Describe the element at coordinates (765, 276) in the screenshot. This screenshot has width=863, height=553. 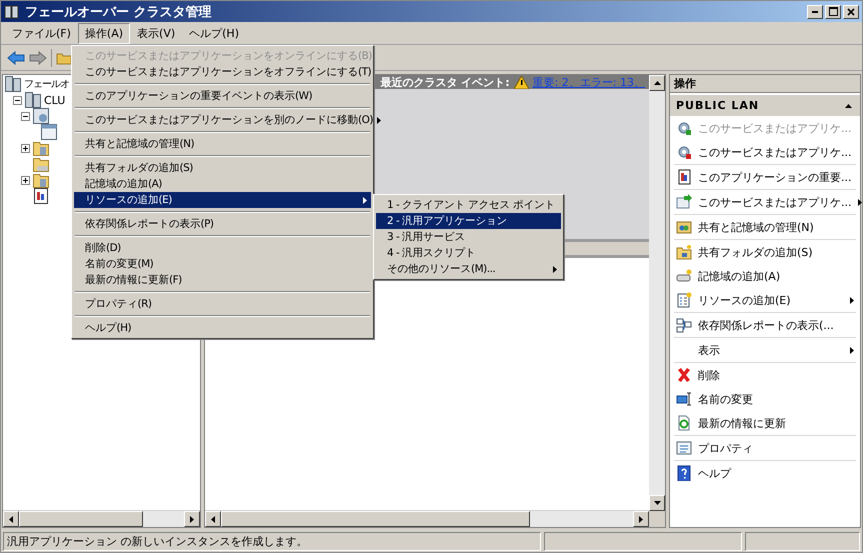
I see `action-item: 記憶域の追加(A)` at that location.